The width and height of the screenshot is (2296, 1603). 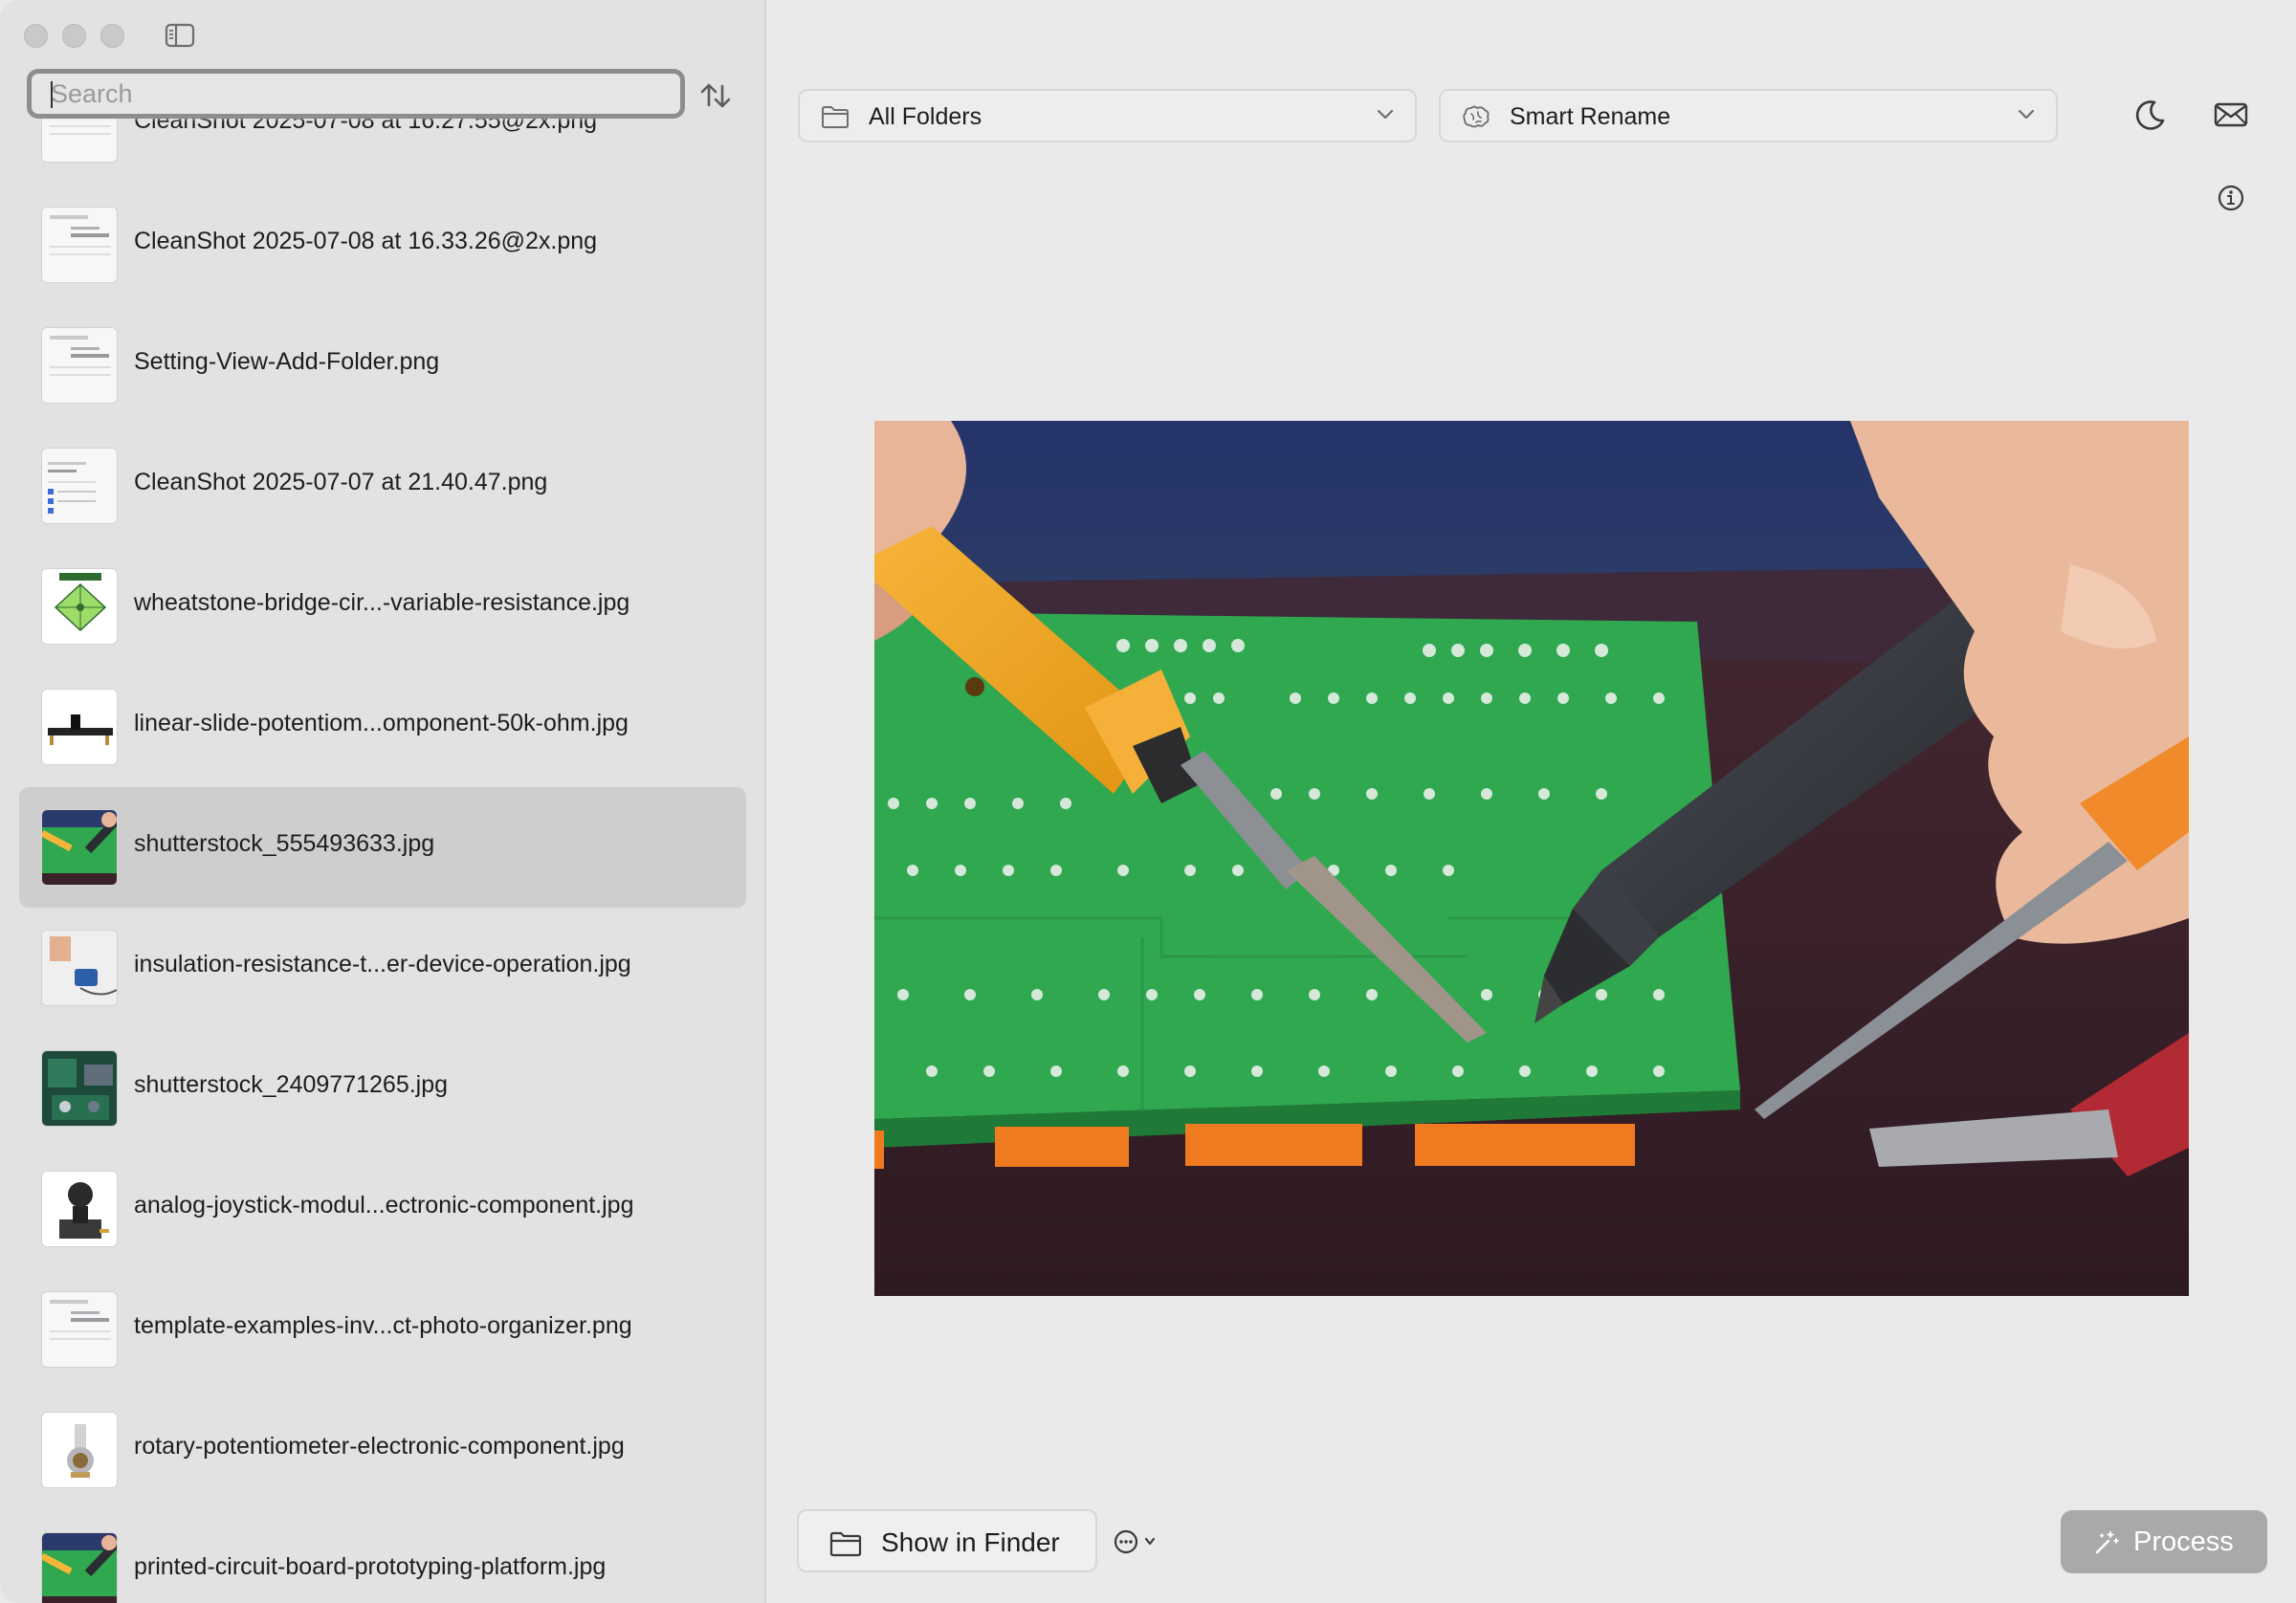 What do you see at coordinates (1591, 117) in the screenshot?
I see `mode-dropdown-label: Smart Rename` at bounding box center [1591, 117].